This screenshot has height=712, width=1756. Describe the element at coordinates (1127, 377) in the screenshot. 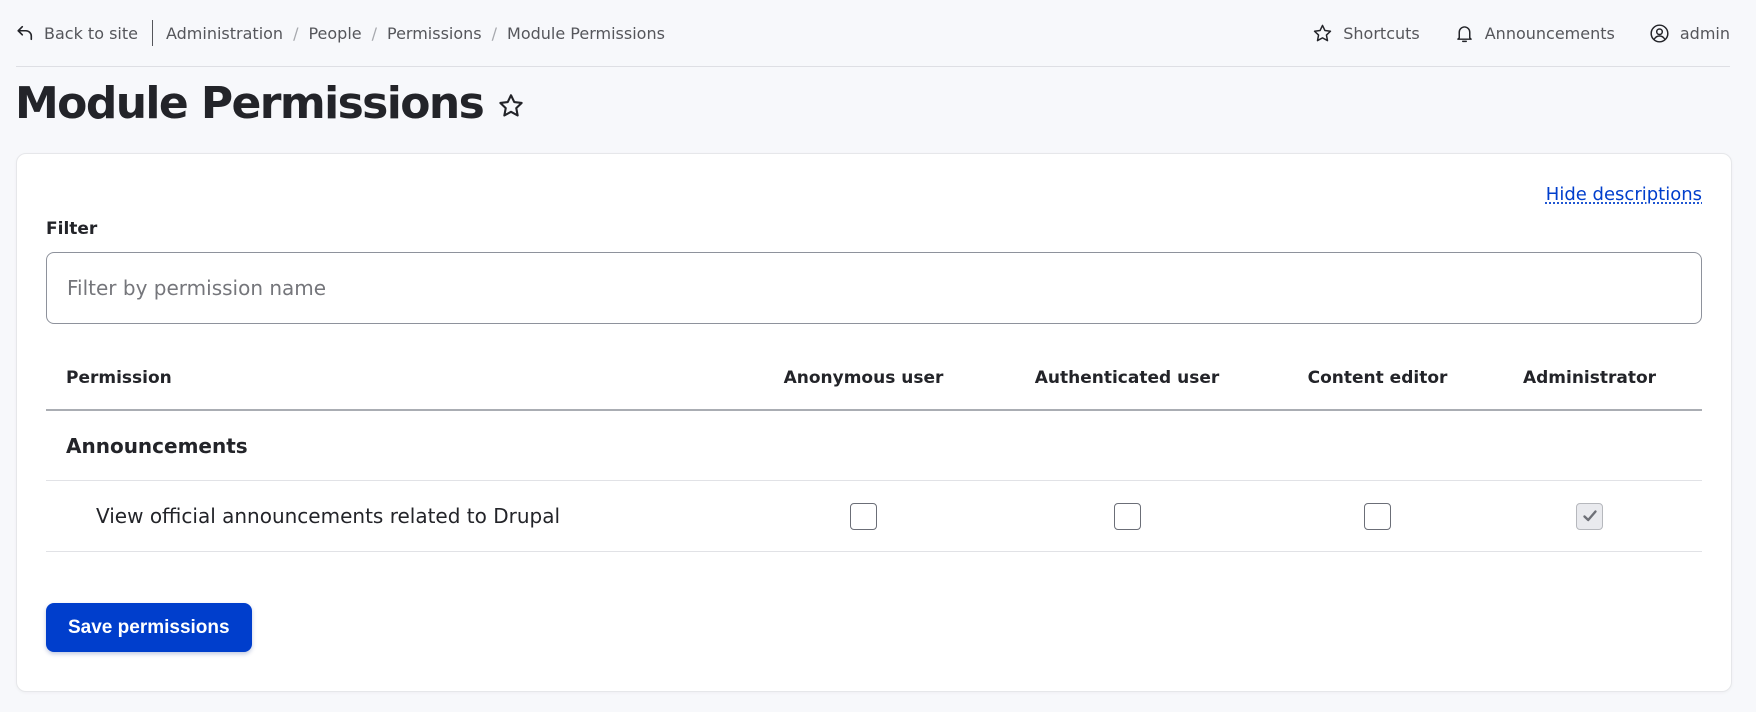

I see `column-header-authenticated-user: Authenticated user` at that location.